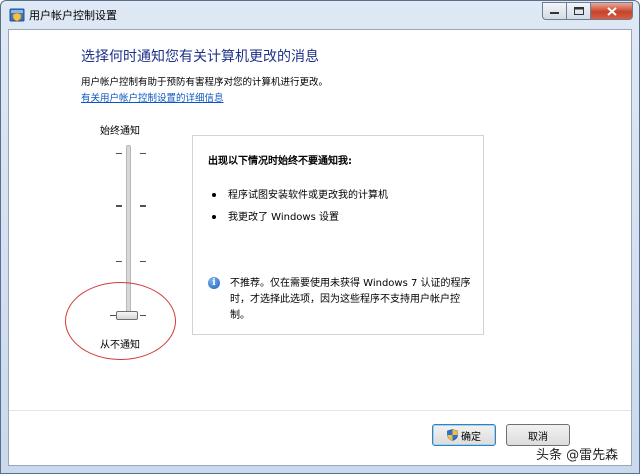 This screenshot has height=474, width=640. I want to click on maximize-icon, so click(578, 11).